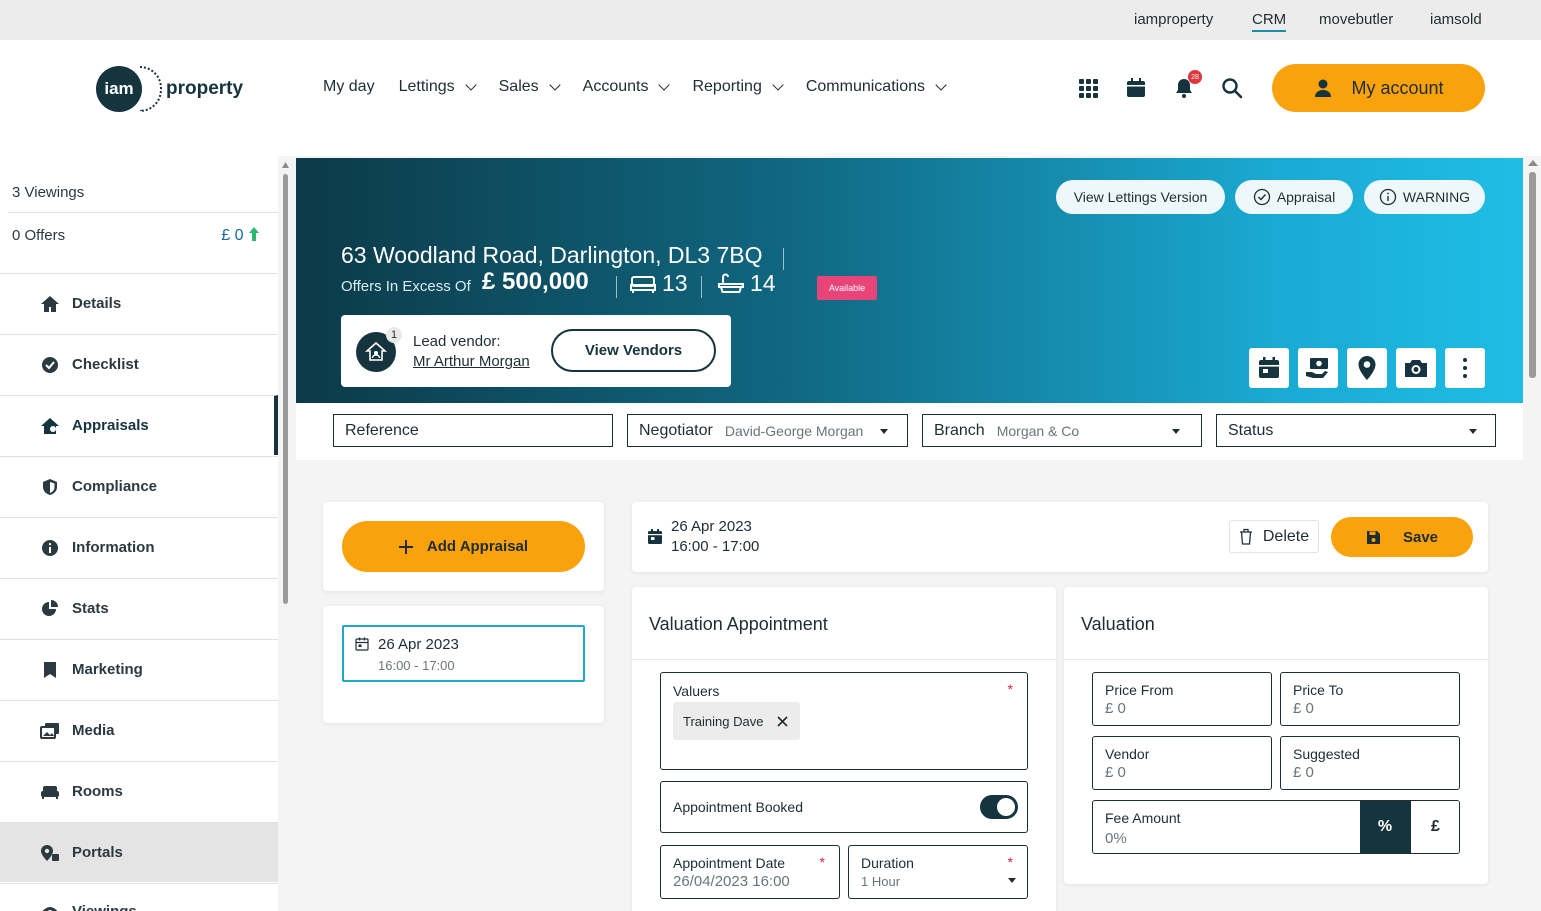  Describe the element at coordinates (783, 721) in the screenshot. I see `close-icon` at that location.